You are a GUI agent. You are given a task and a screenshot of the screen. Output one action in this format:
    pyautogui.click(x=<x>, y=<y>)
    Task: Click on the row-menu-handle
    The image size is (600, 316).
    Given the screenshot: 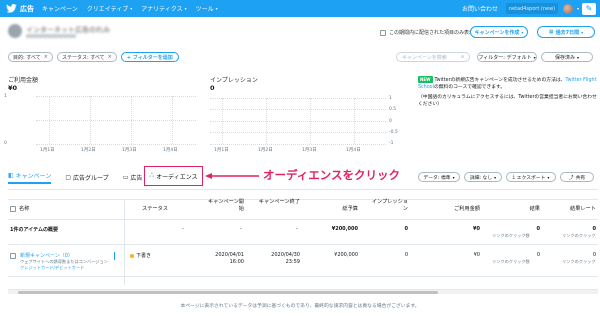 What is the action you would take?
    pyautogui.click(x=116, y=256)
    